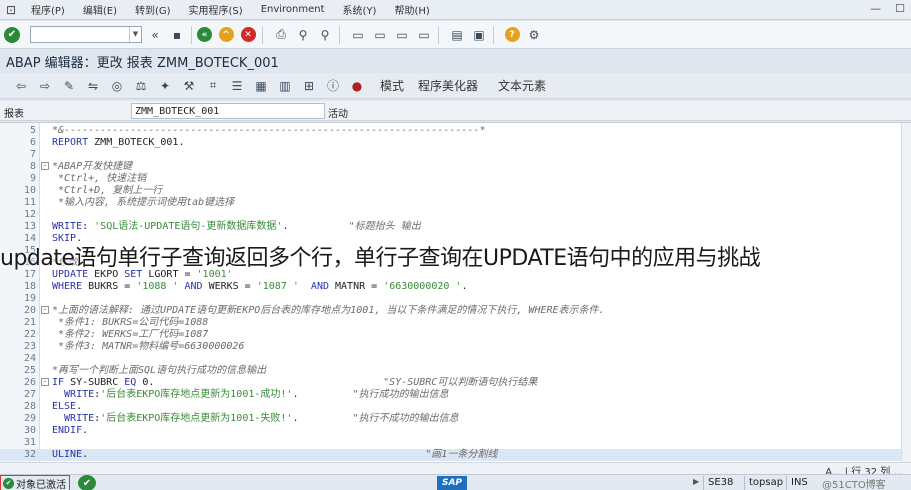  Describe the element at coordinates (97, 382) in the screenshot. I see `code-token: SY-SUBRC` at that location.